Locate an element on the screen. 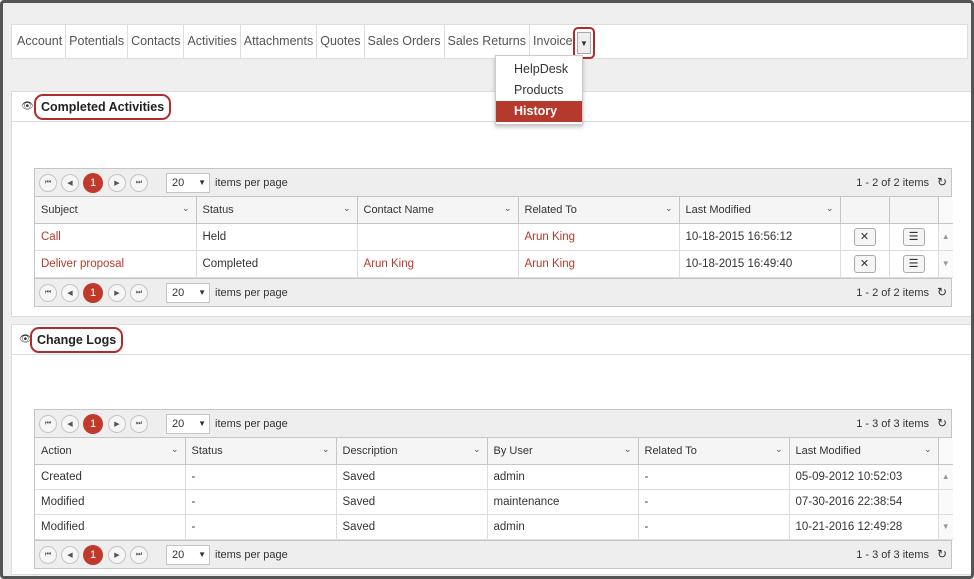  tab-sales-returns: Sales Returns is located at coordinates (488, 41).